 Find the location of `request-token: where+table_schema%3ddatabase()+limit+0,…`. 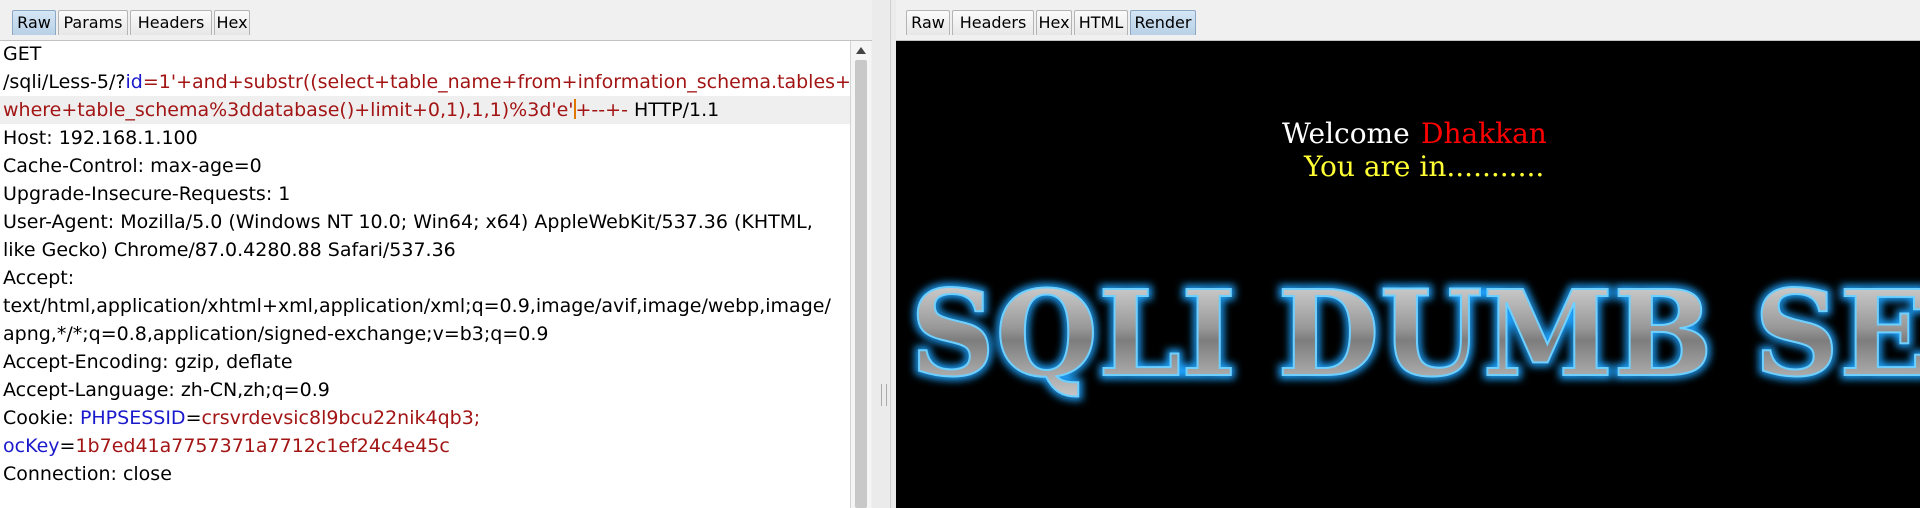

request-token: where+table_schema%3ddatabase()+limit+0,… is located at coordinates (288, 110).